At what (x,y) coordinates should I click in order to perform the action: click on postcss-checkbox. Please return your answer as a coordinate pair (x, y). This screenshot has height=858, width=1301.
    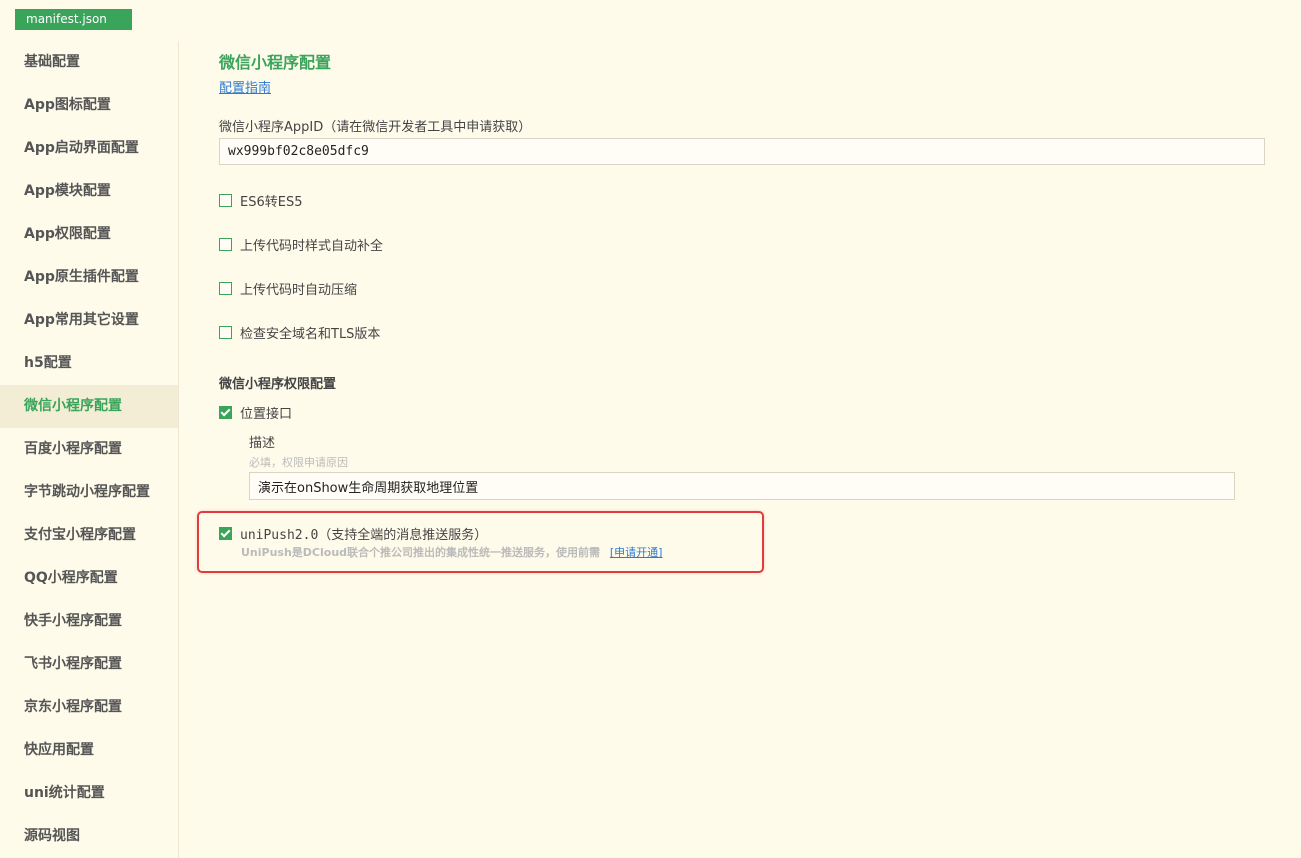
    Looking at the image, I should click on (225, 244).